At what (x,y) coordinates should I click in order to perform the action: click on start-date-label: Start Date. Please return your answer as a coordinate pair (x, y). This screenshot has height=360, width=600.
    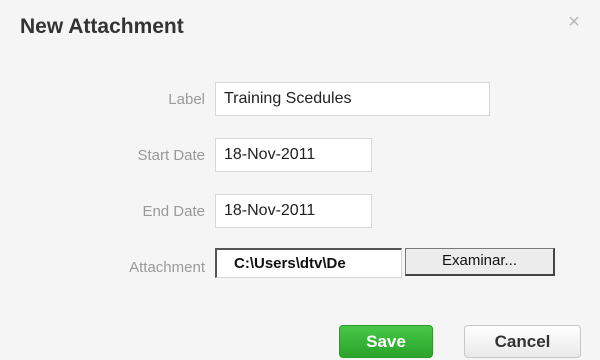
    Looking at the image, I should click on (171, 155).